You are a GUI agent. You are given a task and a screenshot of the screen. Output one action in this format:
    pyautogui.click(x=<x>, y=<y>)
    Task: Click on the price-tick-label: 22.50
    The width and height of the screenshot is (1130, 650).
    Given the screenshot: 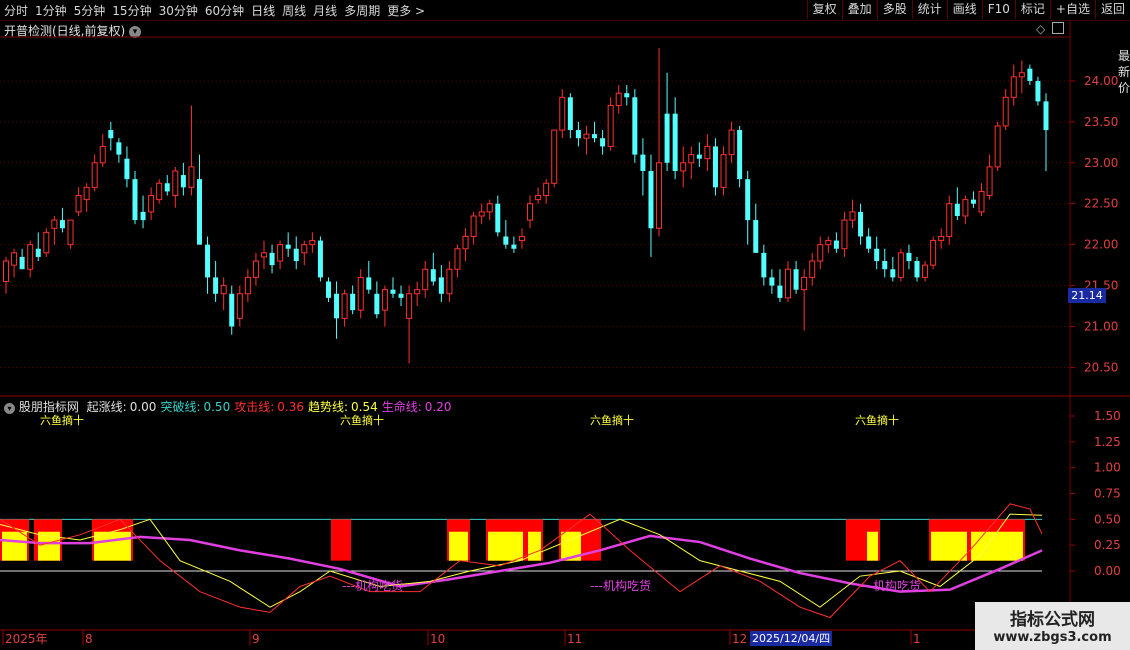 What is the action you would take?
    pyautogui.click(x=1101, y=204)
    